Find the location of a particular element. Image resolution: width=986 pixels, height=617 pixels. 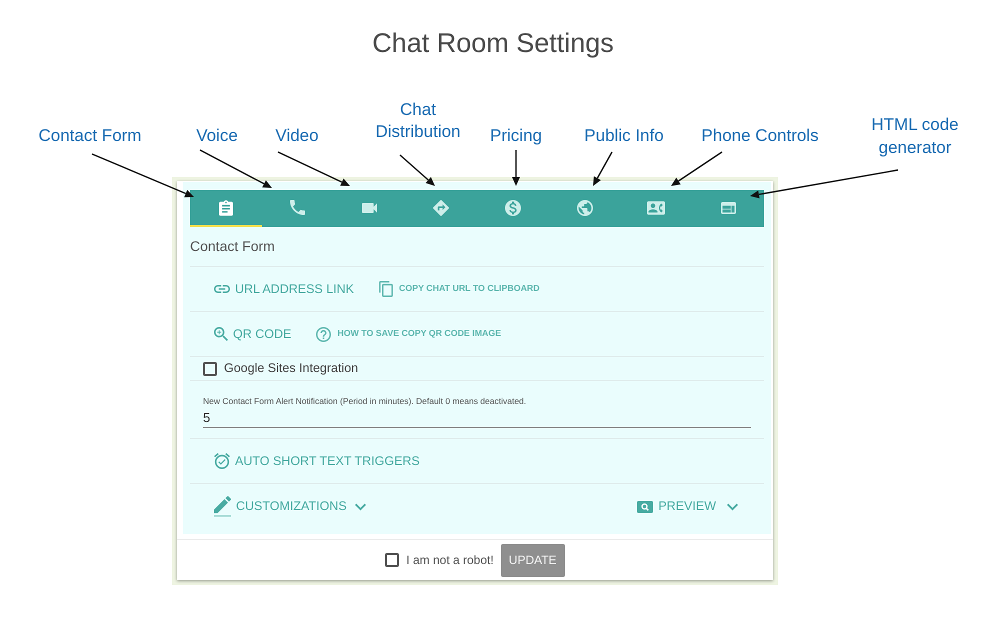

link-icon is located at coordinates (222, 289).